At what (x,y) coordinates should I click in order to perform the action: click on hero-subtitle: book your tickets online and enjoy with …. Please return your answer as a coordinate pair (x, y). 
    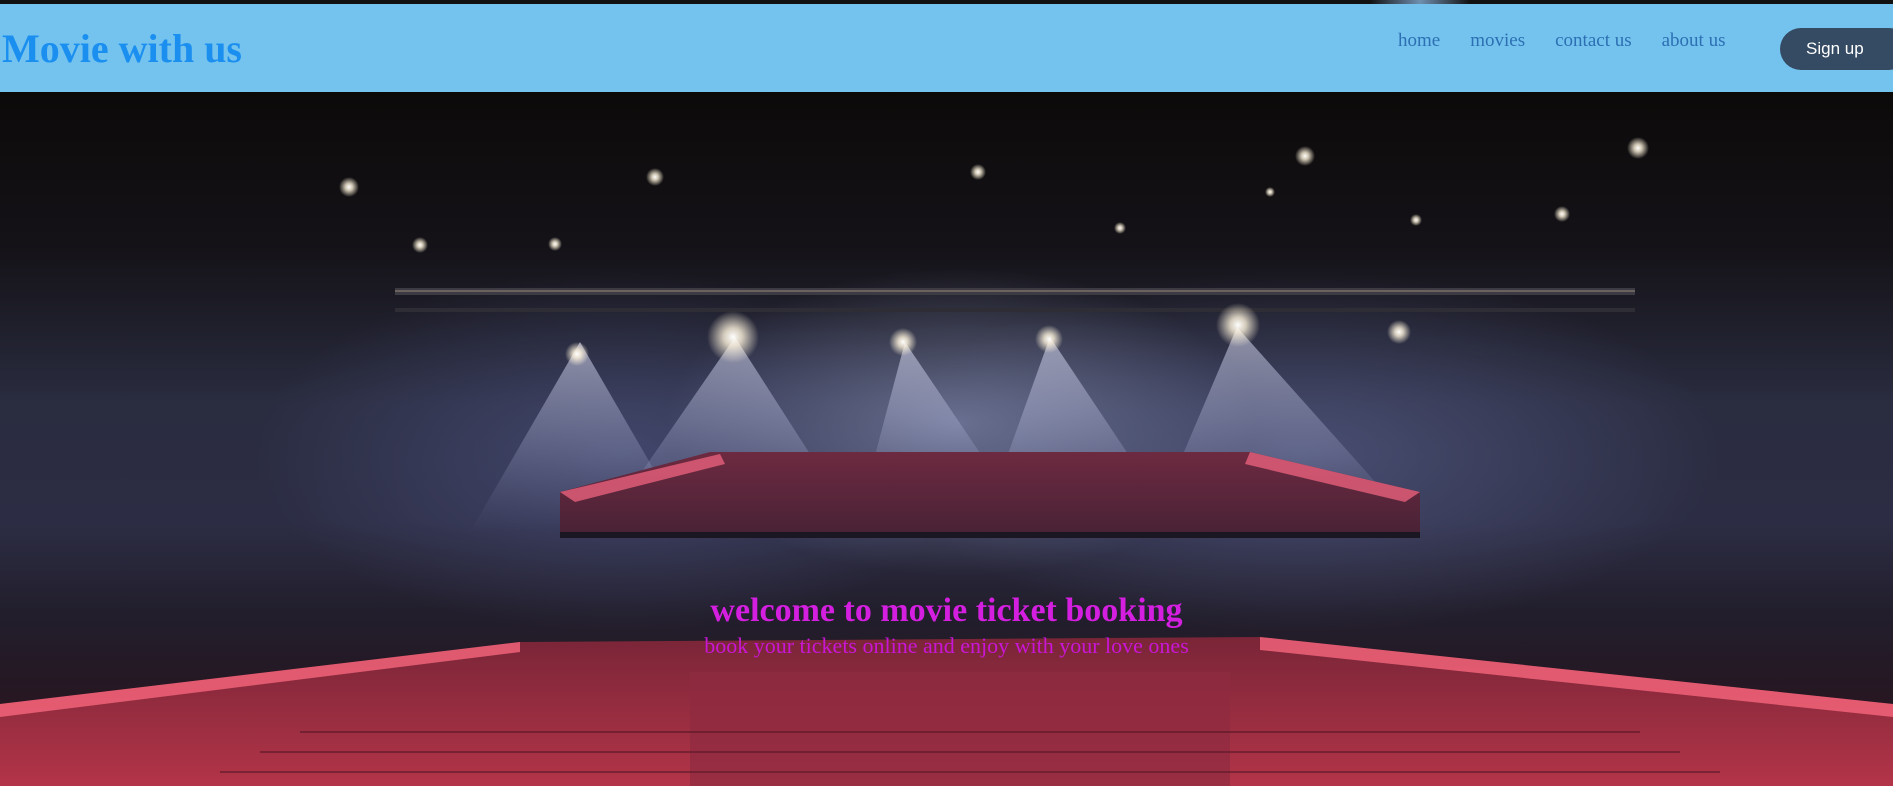
    Looking at the image, I should click on (946, 645).